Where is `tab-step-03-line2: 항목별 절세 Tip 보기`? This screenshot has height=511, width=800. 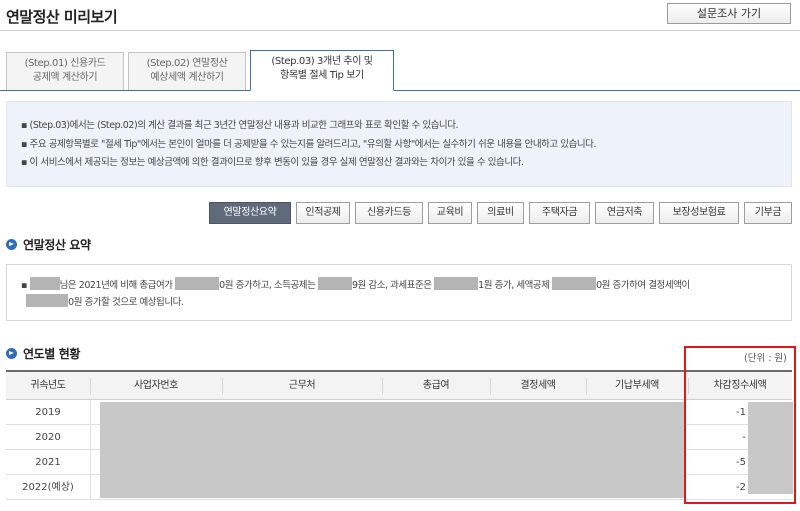
tab-step-03-line2: 항목별 절세 Tip 보기 is located at coordinates (322, 75).